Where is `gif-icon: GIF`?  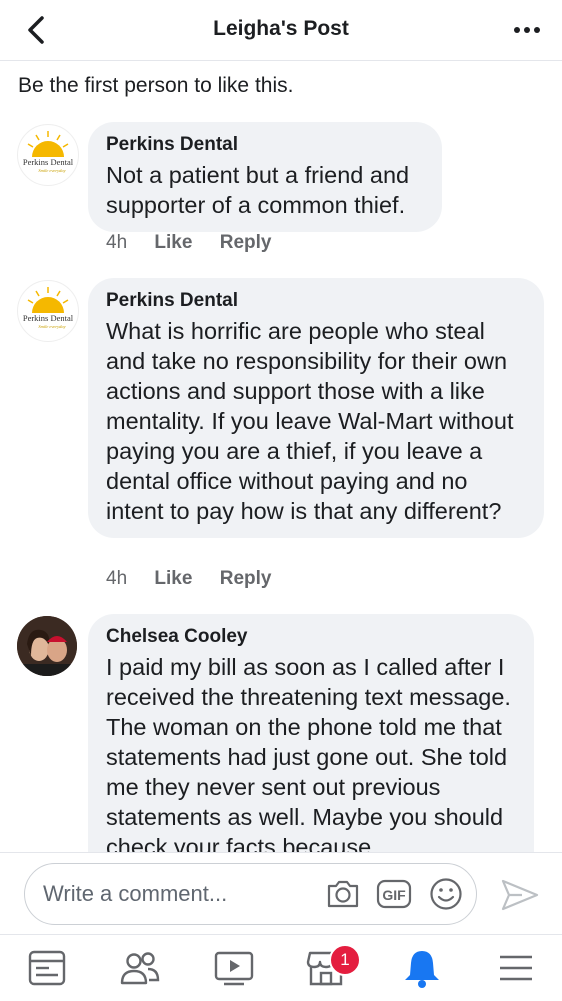
gif-icon: GIF is located at coordinates (394, 894).